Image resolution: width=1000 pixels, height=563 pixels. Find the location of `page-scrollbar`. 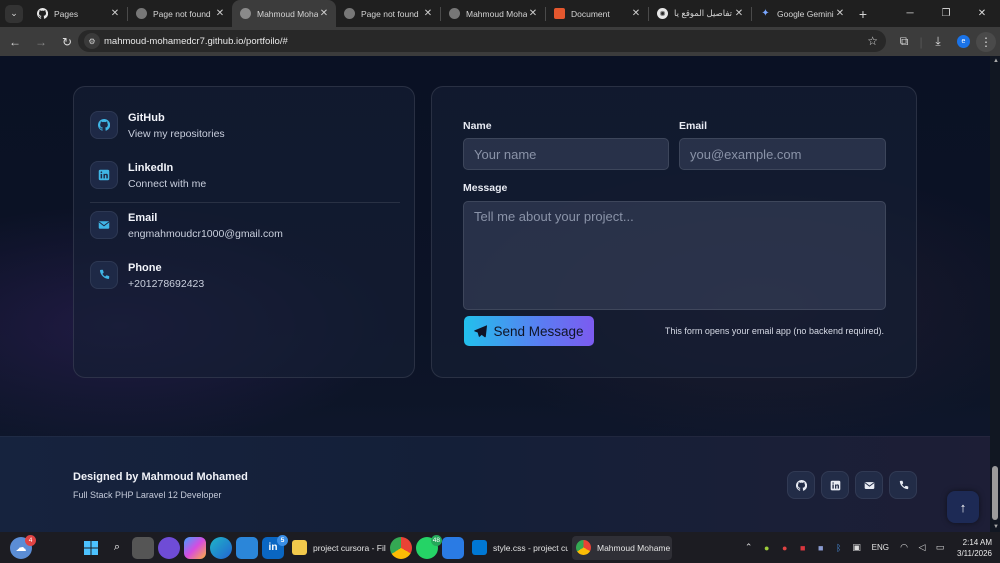

page-scrollbar is located at coordinates (995, 294).